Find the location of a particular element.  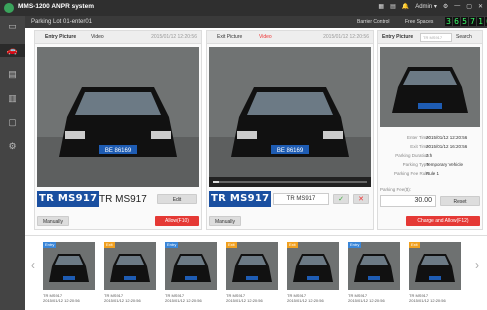

user-menu: Admin ▾ is located at coordinates (426, 6).